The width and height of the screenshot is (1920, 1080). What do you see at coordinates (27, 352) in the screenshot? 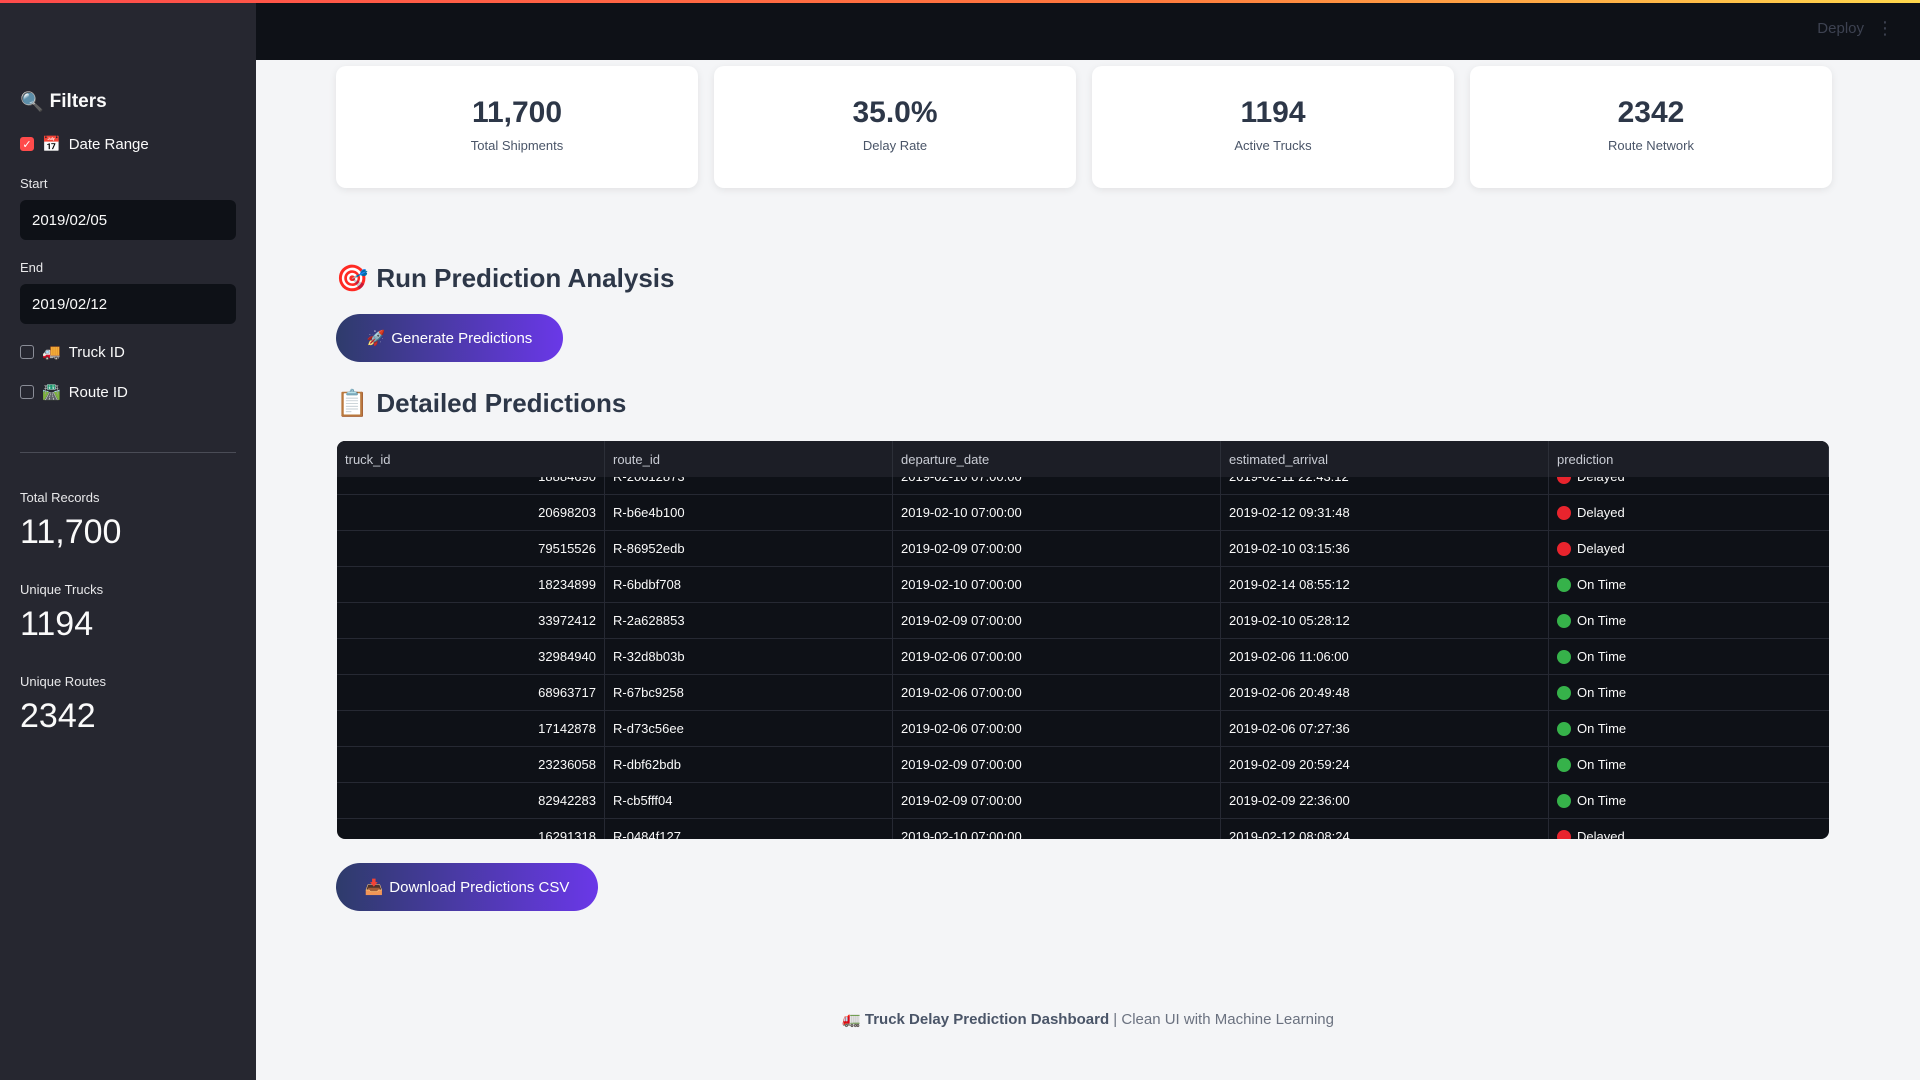
I see `truck-id-checkbox` at bounding box center [27, 352].